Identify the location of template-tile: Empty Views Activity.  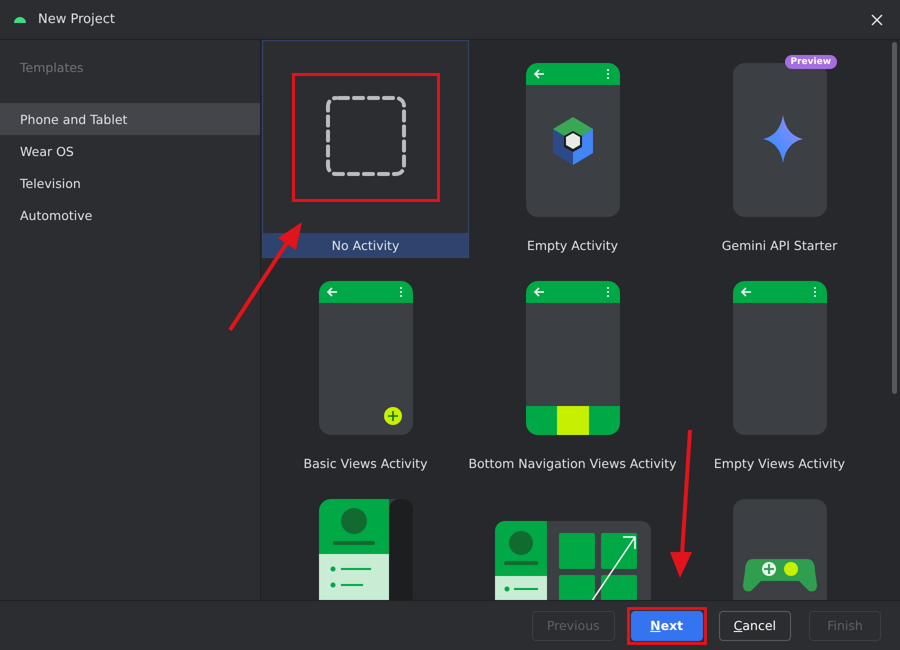
(779, 367).